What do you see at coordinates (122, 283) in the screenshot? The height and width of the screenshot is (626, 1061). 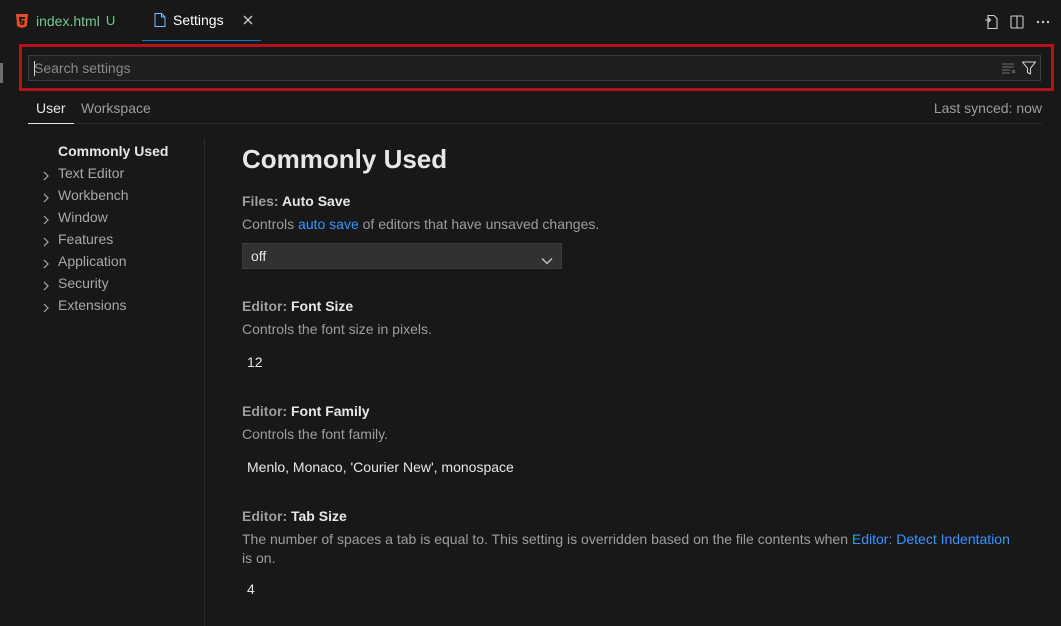 I see `toc-item-security: Security` at bounding box center [122, 283].